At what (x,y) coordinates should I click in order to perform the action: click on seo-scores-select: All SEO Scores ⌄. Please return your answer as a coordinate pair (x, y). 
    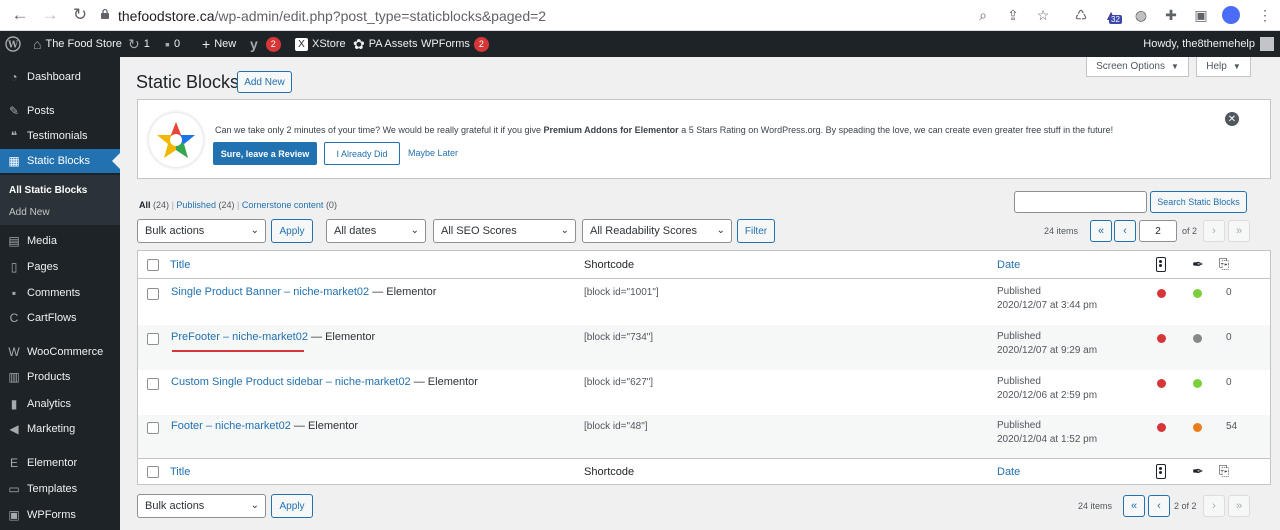
    Looking at the image, I should click on (504, 231).